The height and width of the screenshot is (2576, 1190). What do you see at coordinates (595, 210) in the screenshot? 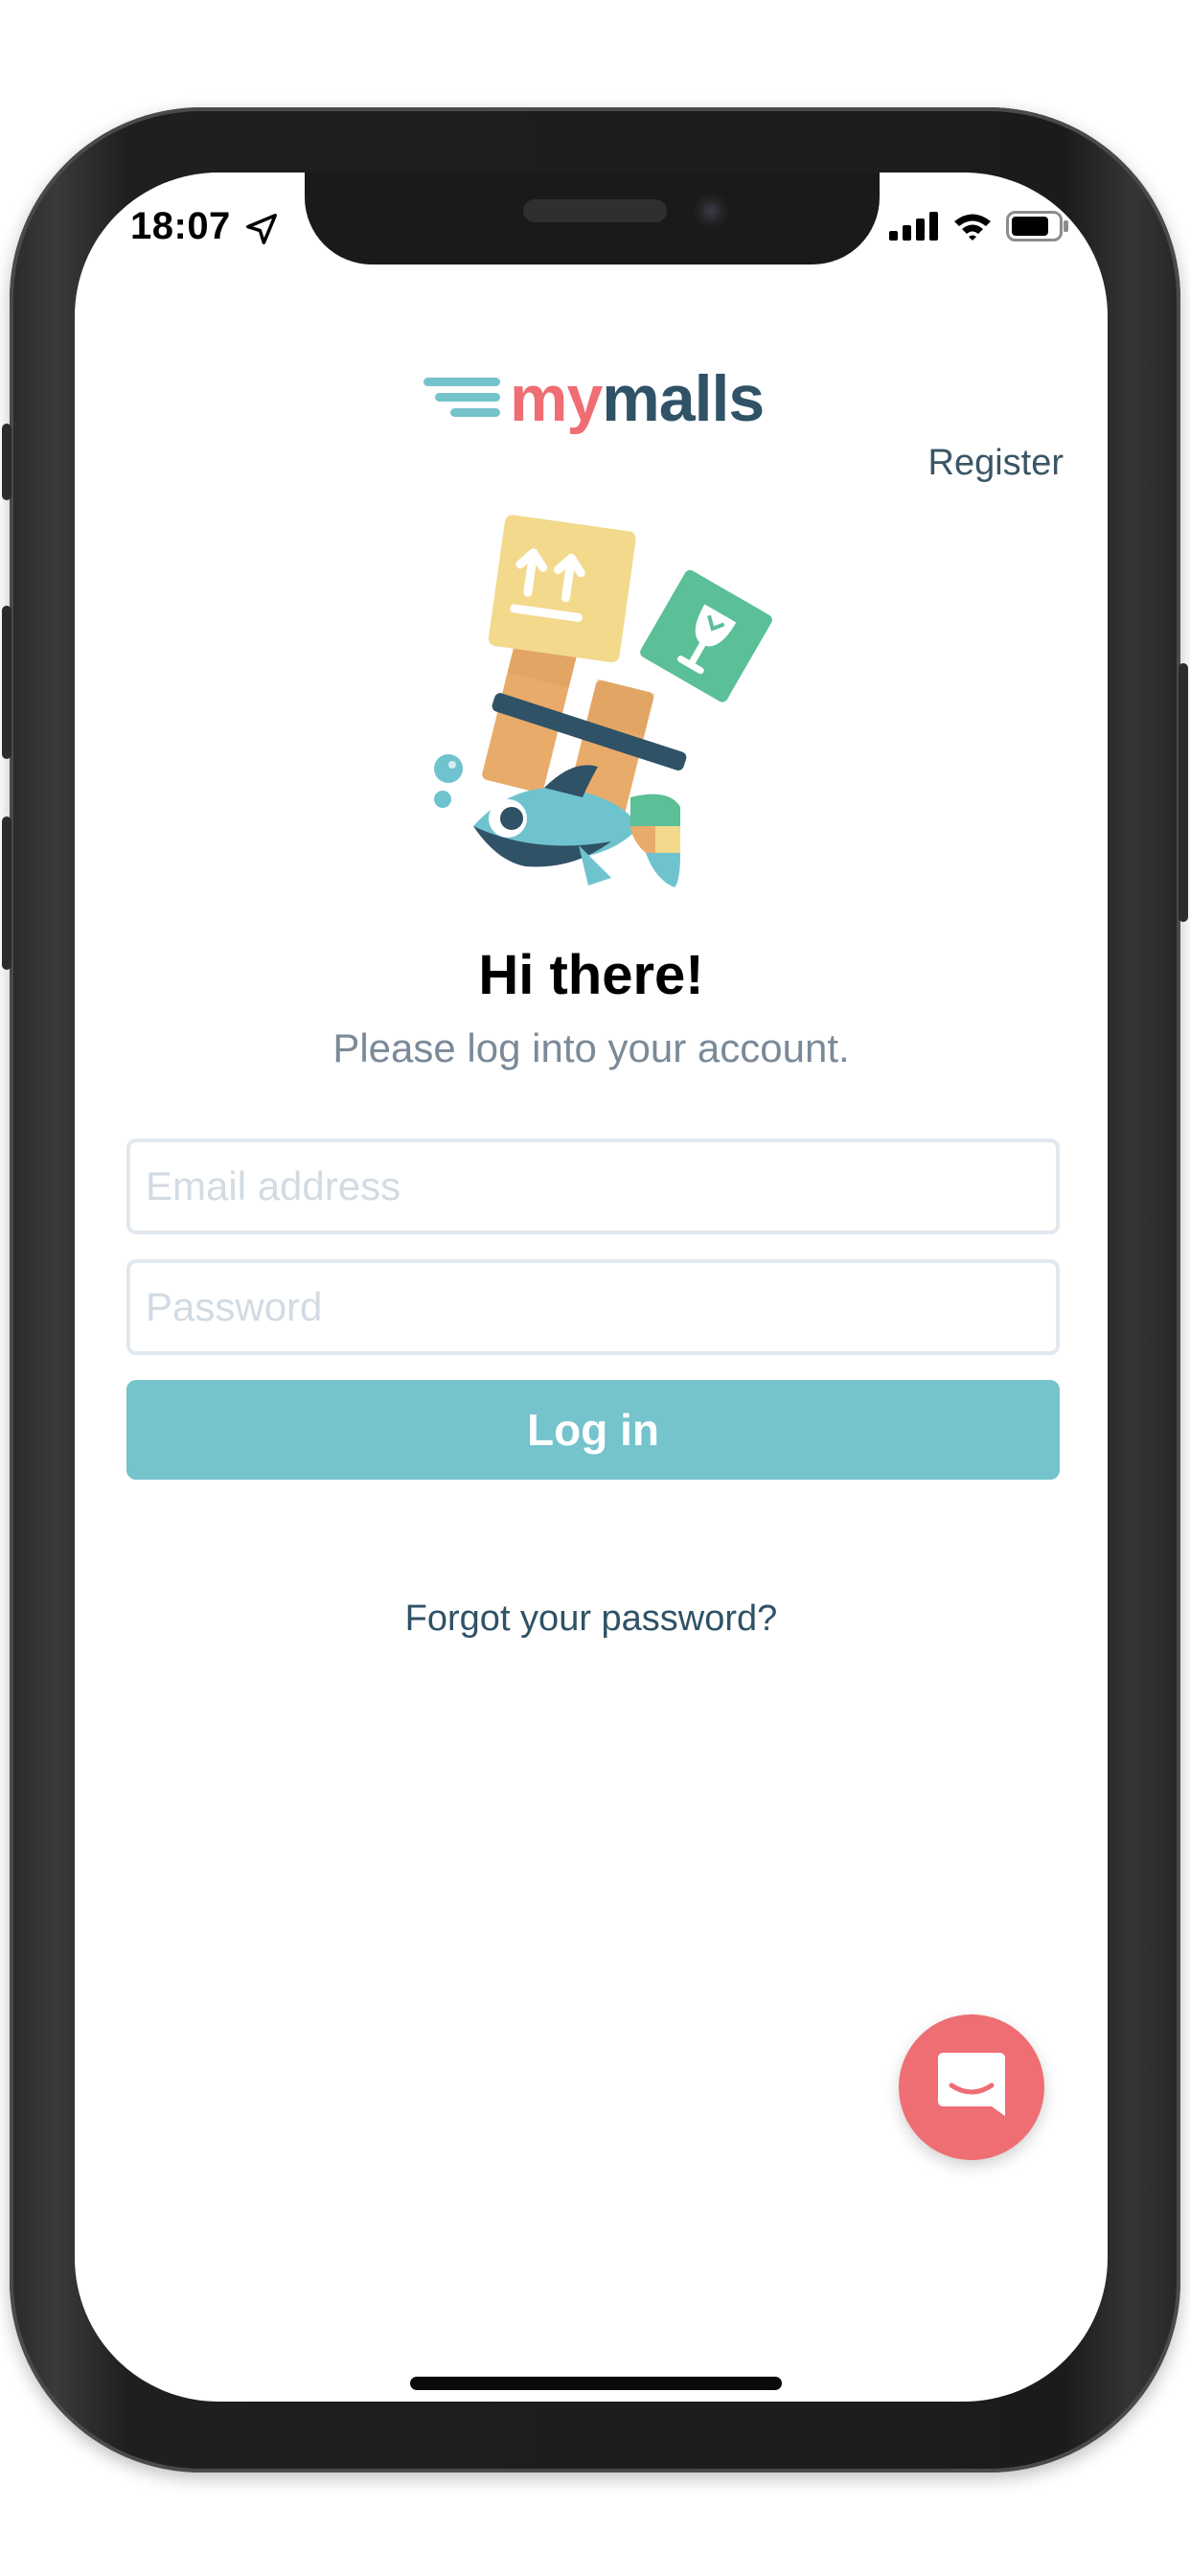
I see `earpiece-speaker` at bounding box center [595, 210].